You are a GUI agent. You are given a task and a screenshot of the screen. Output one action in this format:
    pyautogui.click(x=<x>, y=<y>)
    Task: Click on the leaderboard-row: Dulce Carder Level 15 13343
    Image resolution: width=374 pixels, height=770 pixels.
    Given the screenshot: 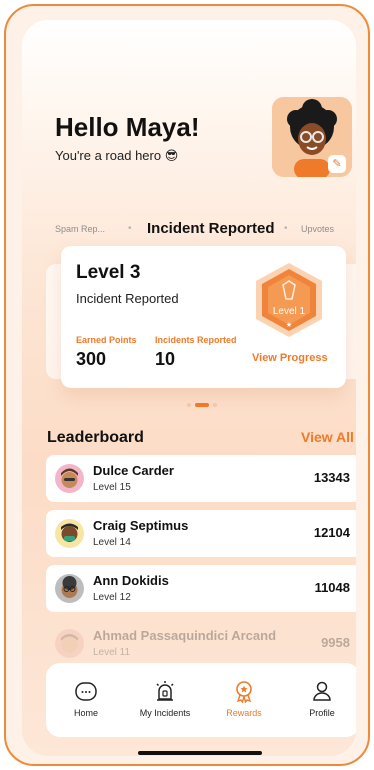 What is the action you would take?
    pyautogui.click(x=201, y=478)
    